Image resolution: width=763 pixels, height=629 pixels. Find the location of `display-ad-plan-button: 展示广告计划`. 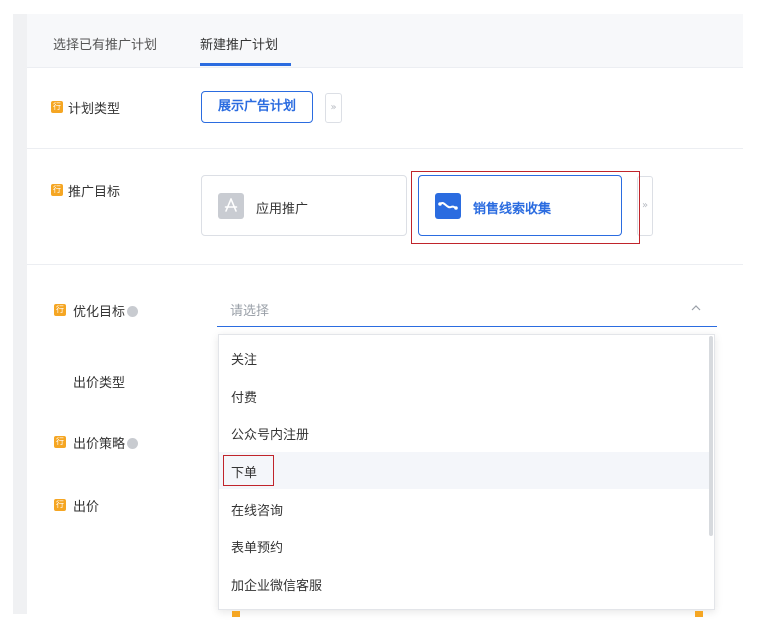

display-ad-plan-button: 展示广告计划 is located at coordinates (257, 107).